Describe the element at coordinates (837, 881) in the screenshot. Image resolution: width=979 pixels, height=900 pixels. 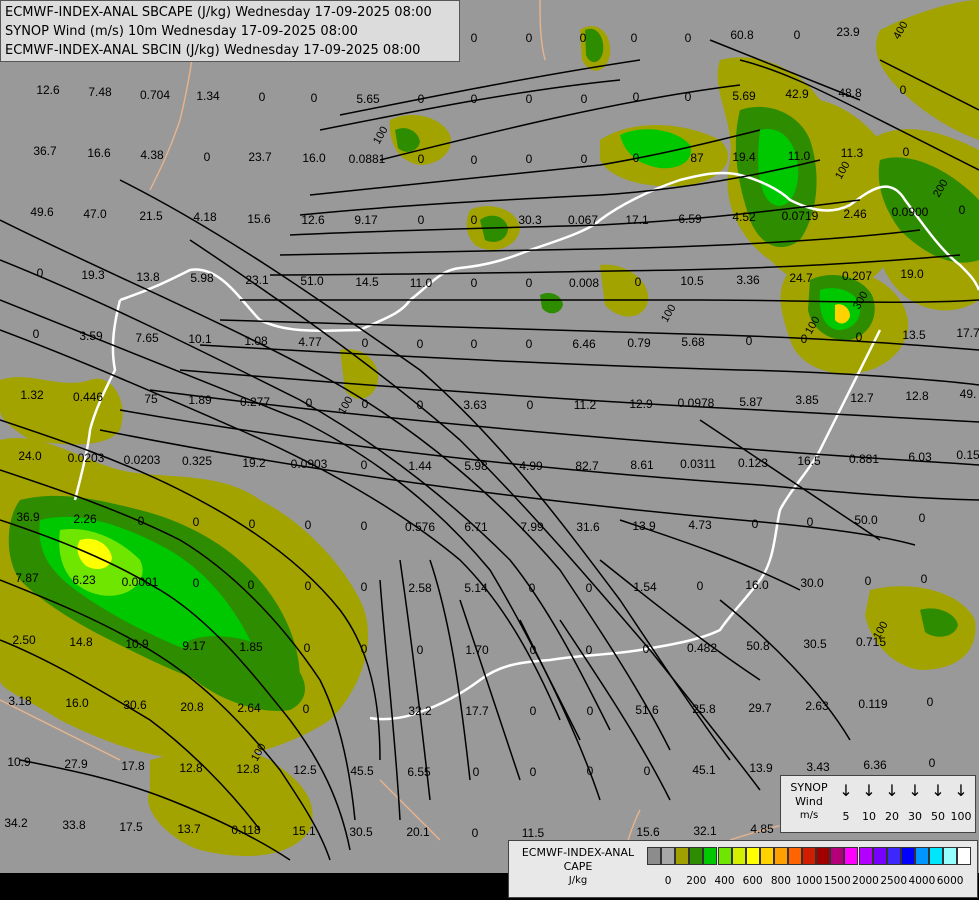
I see `cape-tick-label: 1500` at that location.